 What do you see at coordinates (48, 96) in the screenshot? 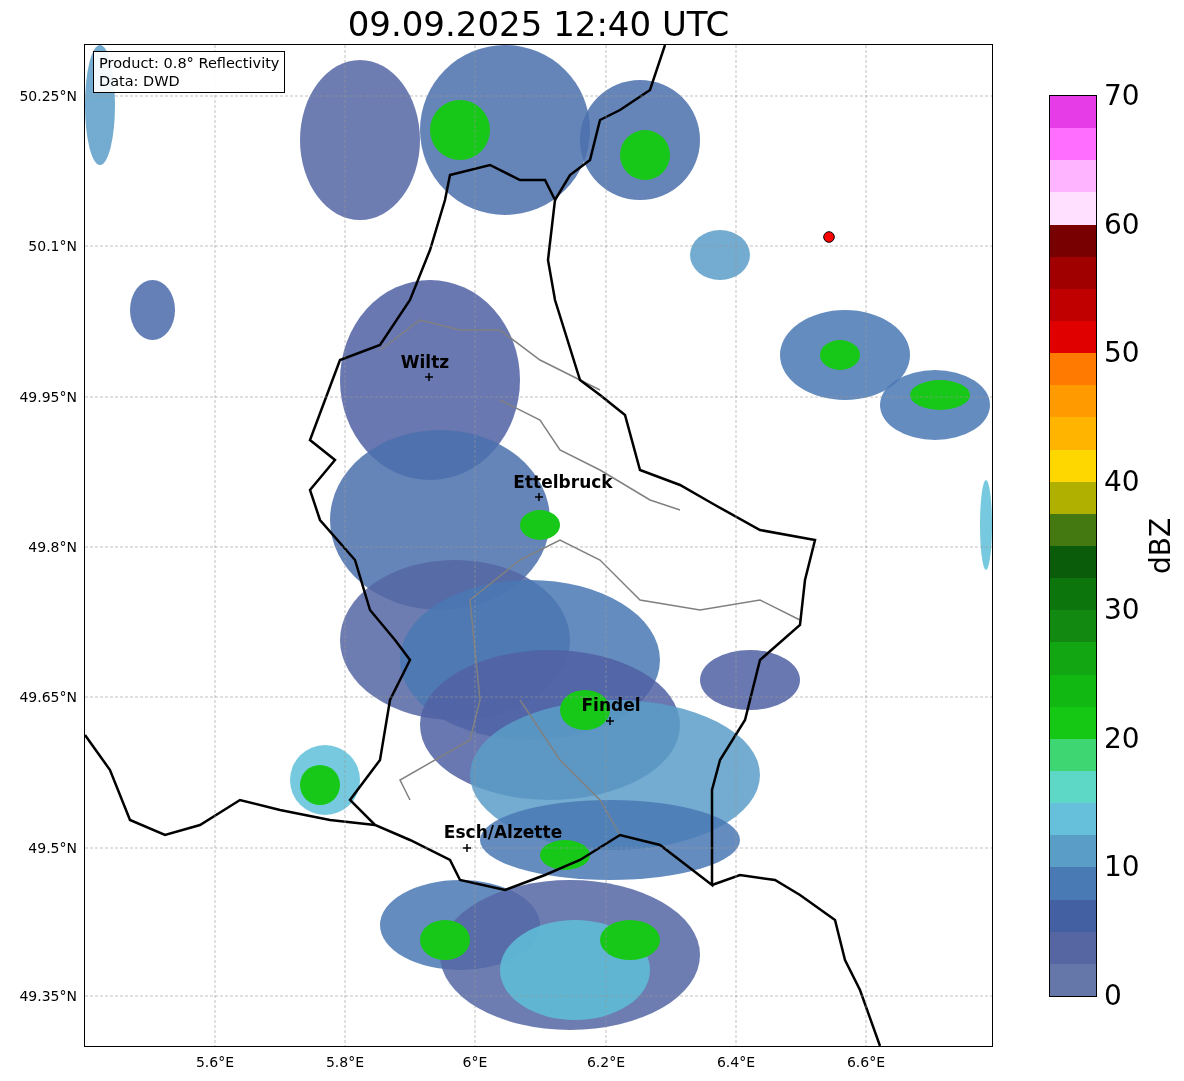
I see `latitude-label: 50.25°N` at bounding box center [48, 96].